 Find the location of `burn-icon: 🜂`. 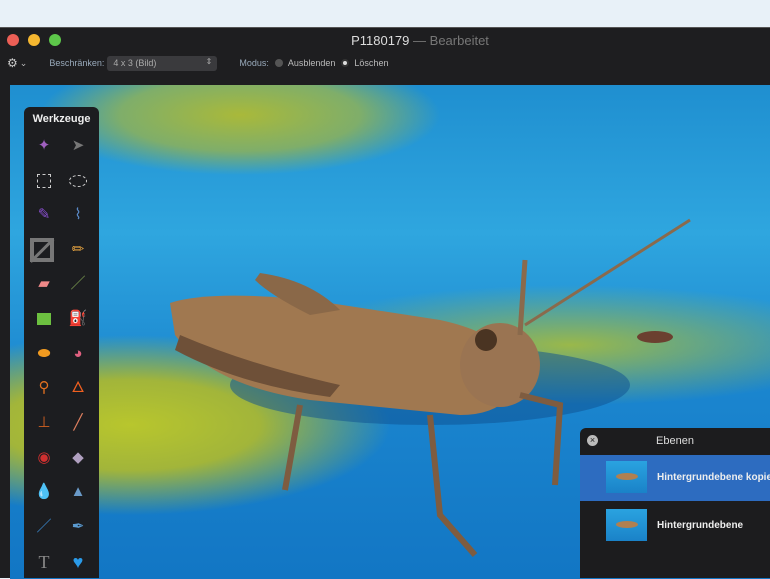

burn-icon: 🜂 is located at coordinates (78, 388).